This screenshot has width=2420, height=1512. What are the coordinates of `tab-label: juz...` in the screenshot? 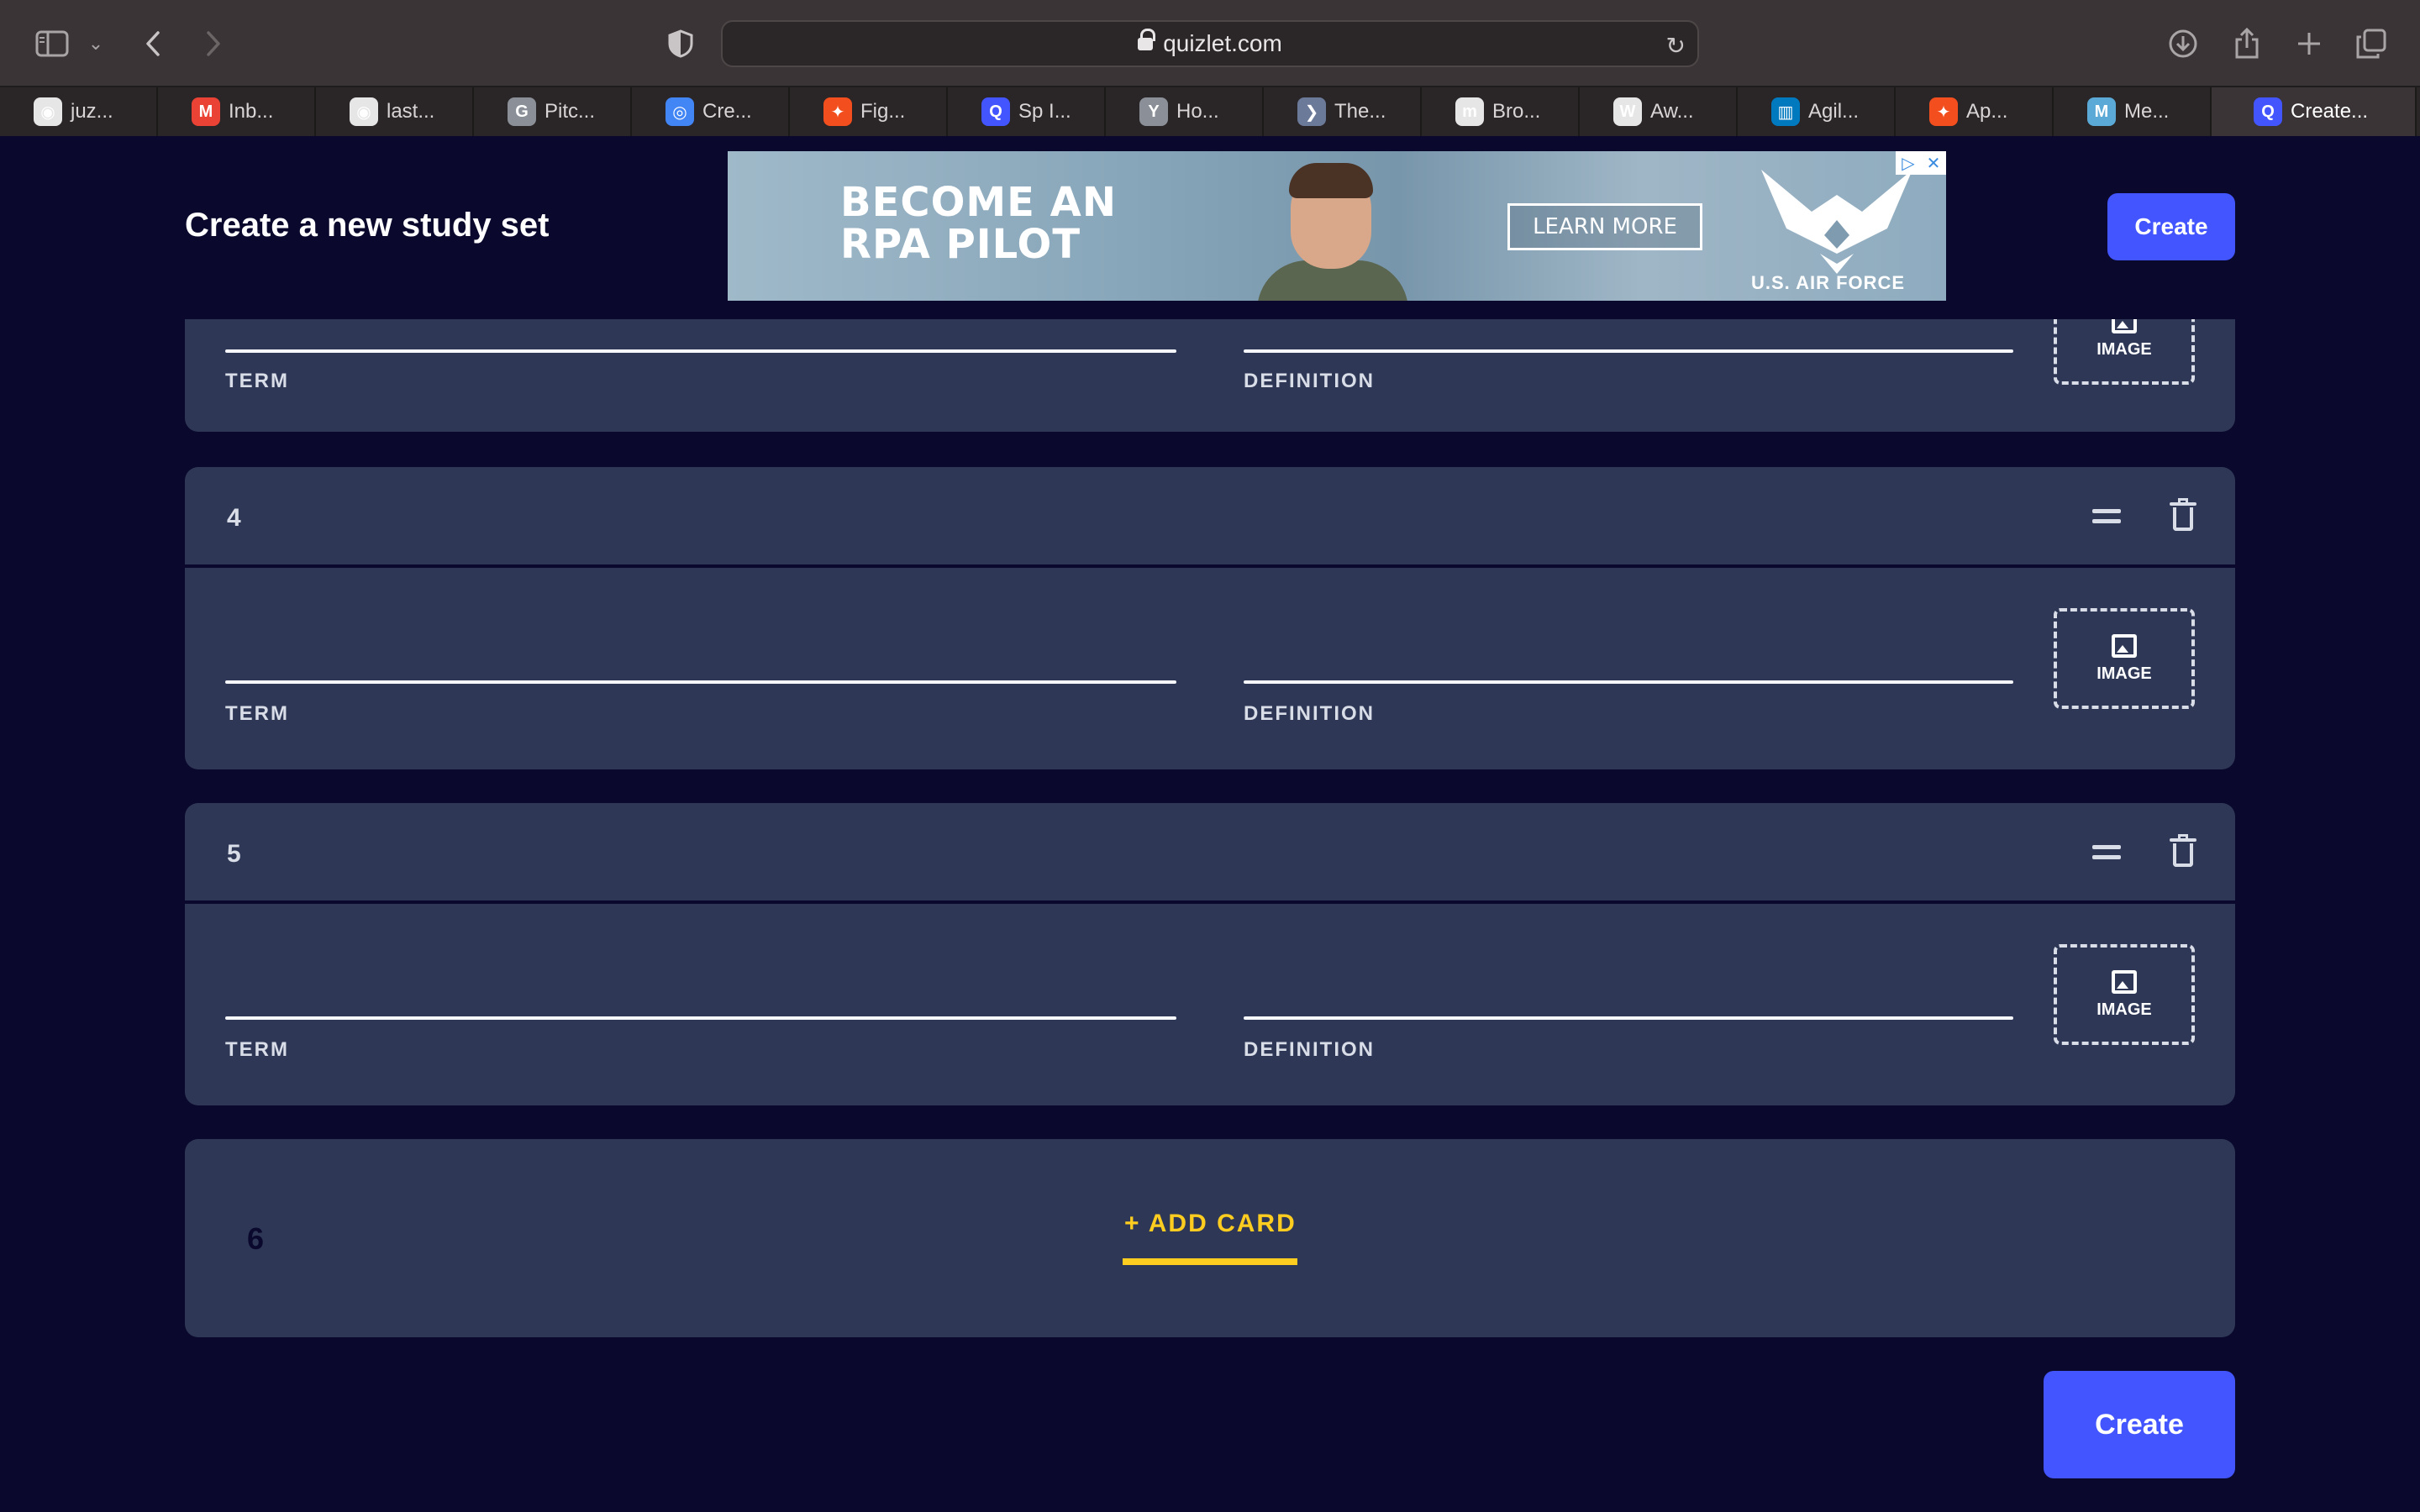 It's located at (92, 111).